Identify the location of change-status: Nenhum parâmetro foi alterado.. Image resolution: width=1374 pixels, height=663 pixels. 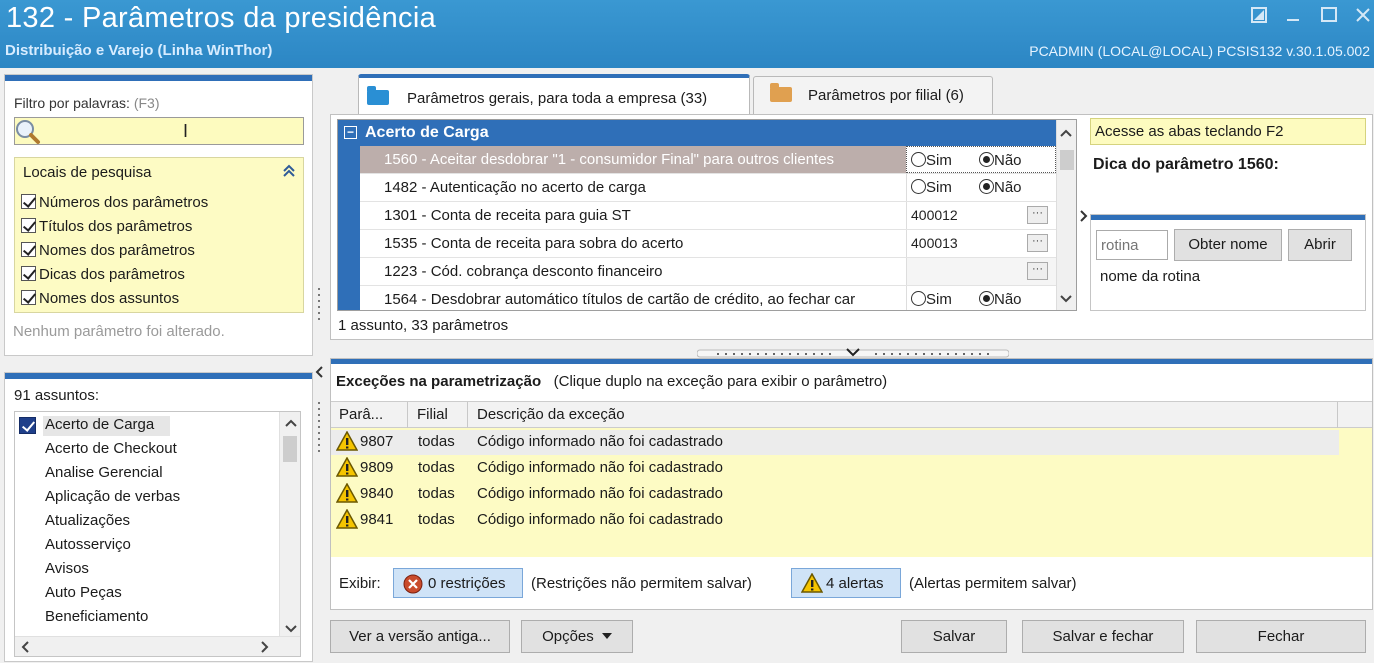
(119, 331).